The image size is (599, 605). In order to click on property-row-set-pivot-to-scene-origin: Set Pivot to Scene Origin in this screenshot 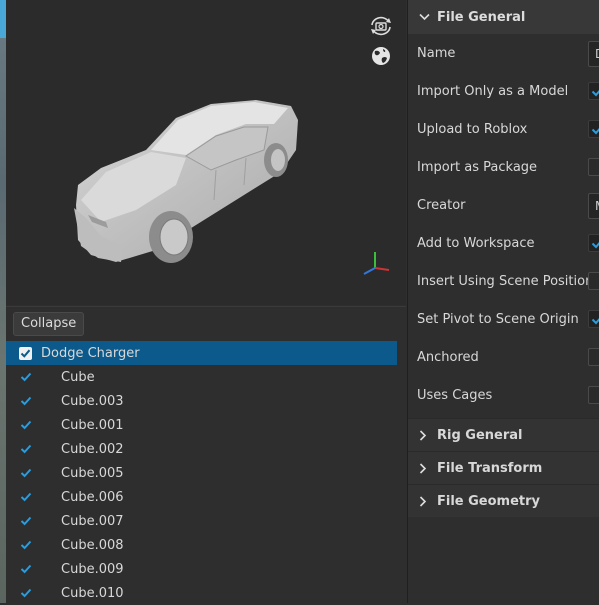, I will do `click(503, 319)`.